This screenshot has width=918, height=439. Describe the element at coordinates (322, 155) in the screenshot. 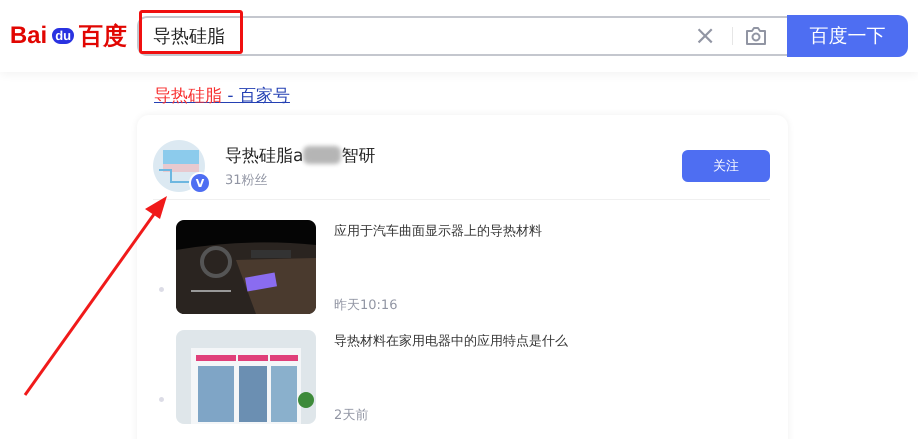

I see `redaction-blur` at that location.